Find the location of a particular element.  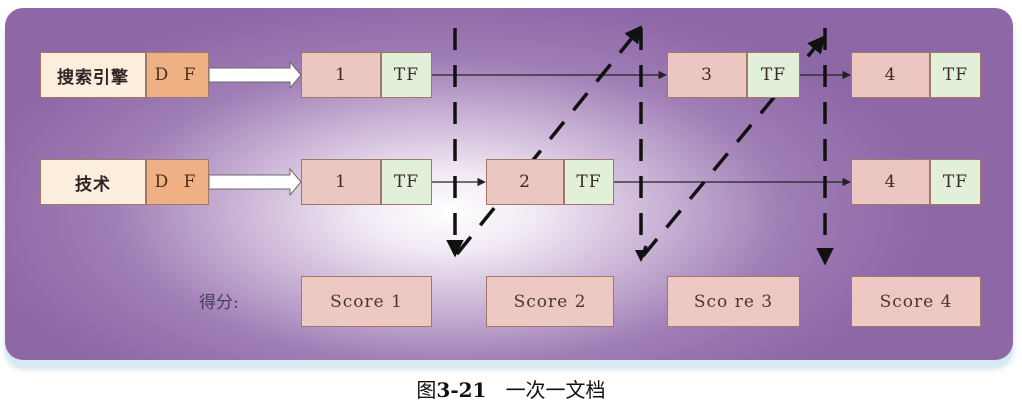

caption-prefix: 图 is located at coordinates (426, 390).